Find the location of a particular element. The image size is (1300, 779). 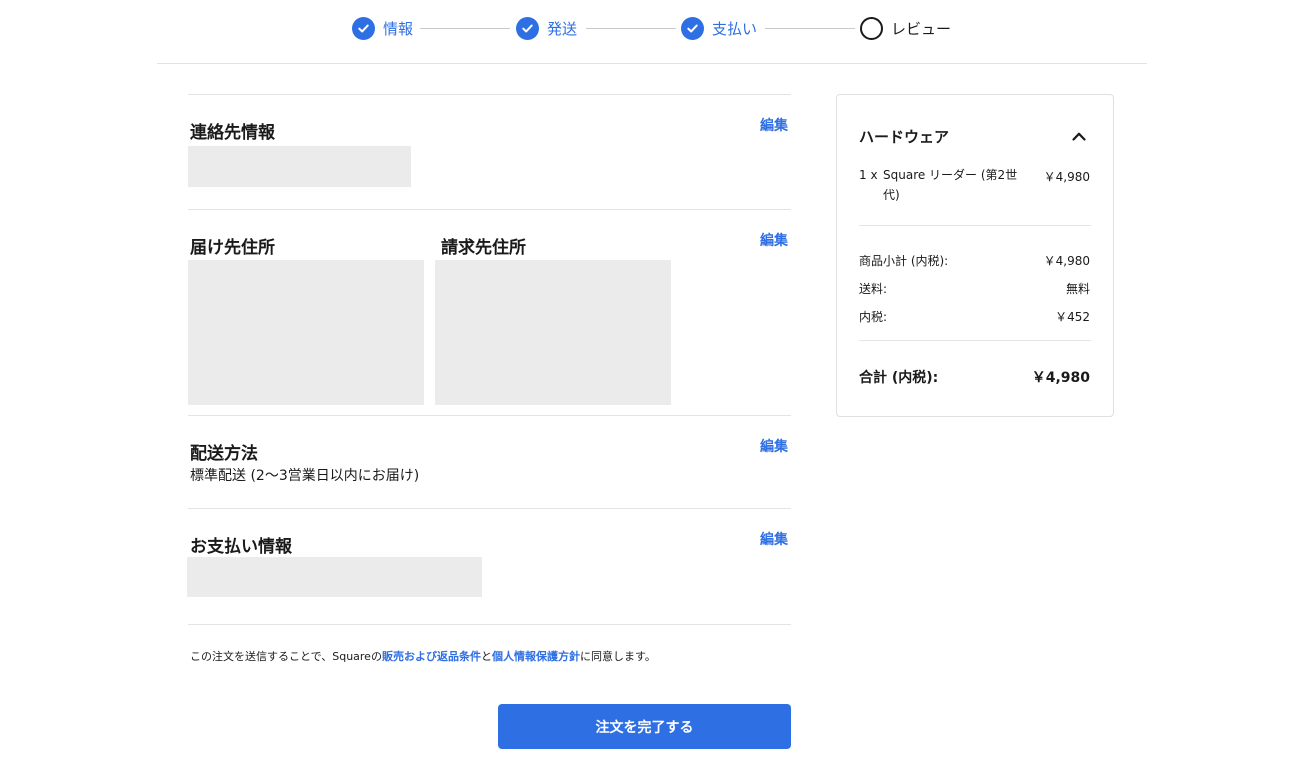

subtotal-value: ￥4,980 is located at coordinates (1066, 261).